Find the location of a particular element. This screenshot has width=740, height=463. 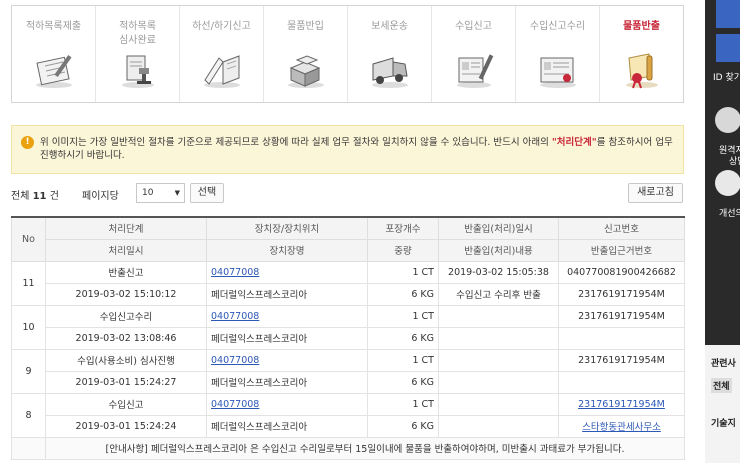

sidebar-id-find-link: ID 찾기 is located at coordinates (726, 76).